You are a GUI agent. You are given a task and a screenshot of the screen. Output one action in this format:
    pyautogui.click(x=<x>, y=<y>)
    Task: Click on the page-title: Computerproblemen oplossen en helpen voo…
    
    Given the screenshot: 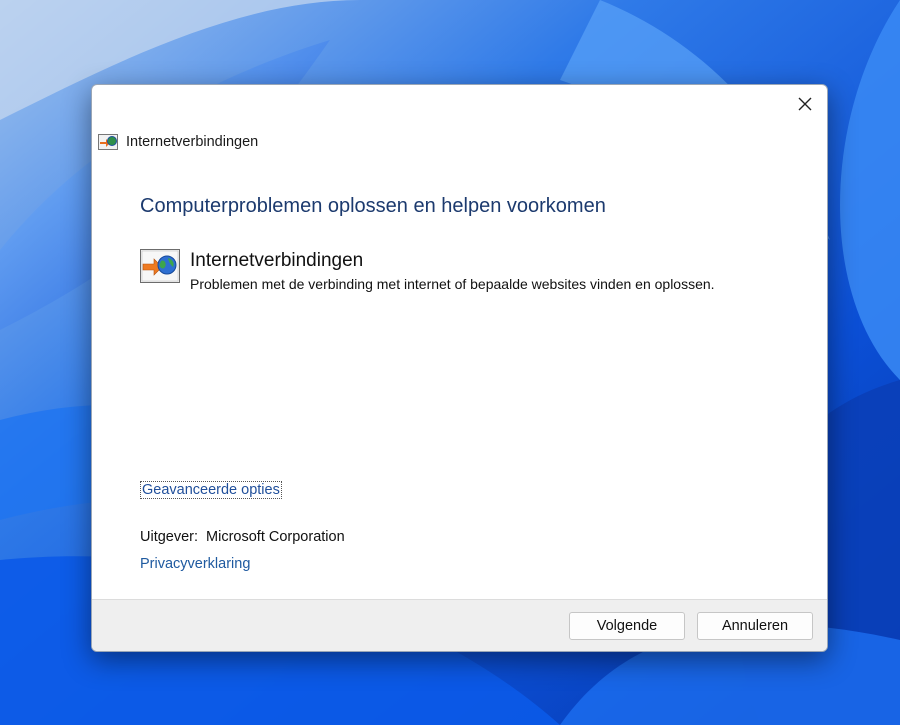 What is the action you would take?
    pyautogui.click(x=373, y=206)
    